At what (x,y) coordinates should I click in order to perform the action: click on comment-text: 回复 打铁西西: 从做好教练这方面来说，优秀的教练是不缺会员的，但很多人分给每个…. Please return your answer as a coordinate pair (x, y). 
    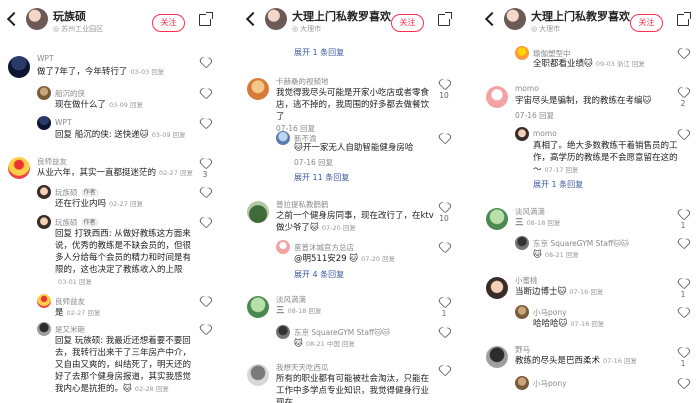
    Looking at the image, I should click on (125, 258).